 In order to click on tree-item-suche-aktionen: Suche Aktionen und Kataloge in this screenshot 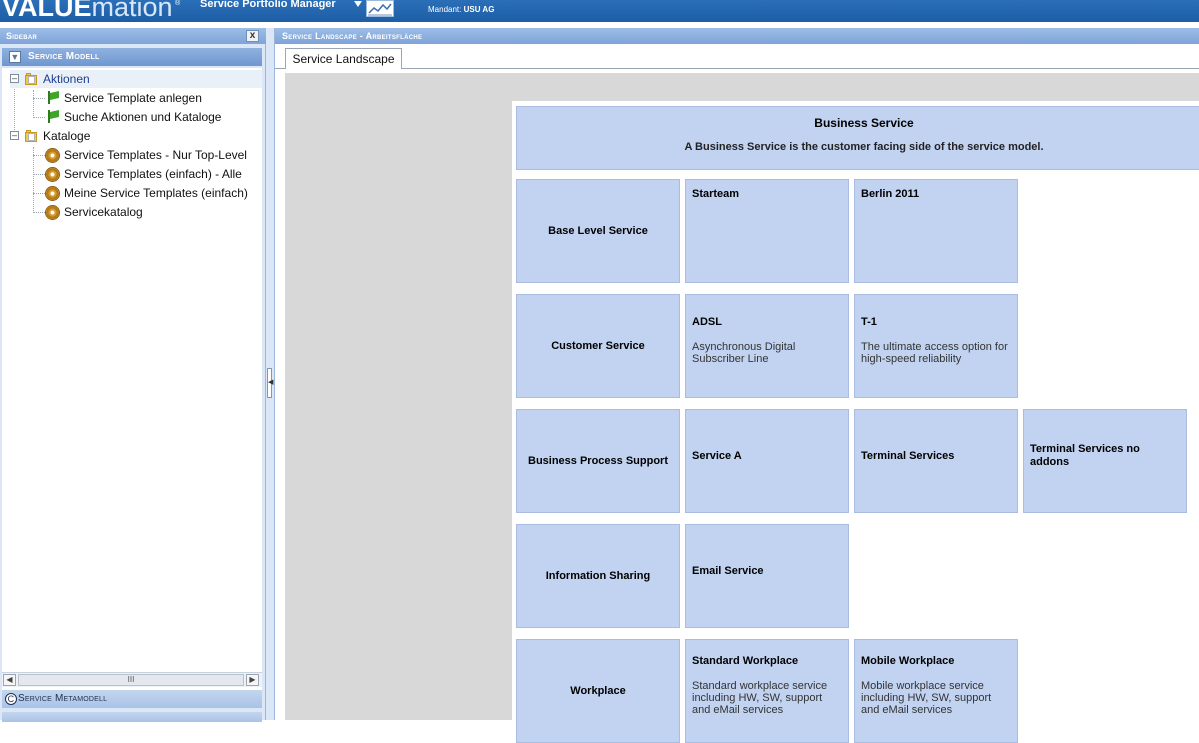, I will do `click(154, 117)`.